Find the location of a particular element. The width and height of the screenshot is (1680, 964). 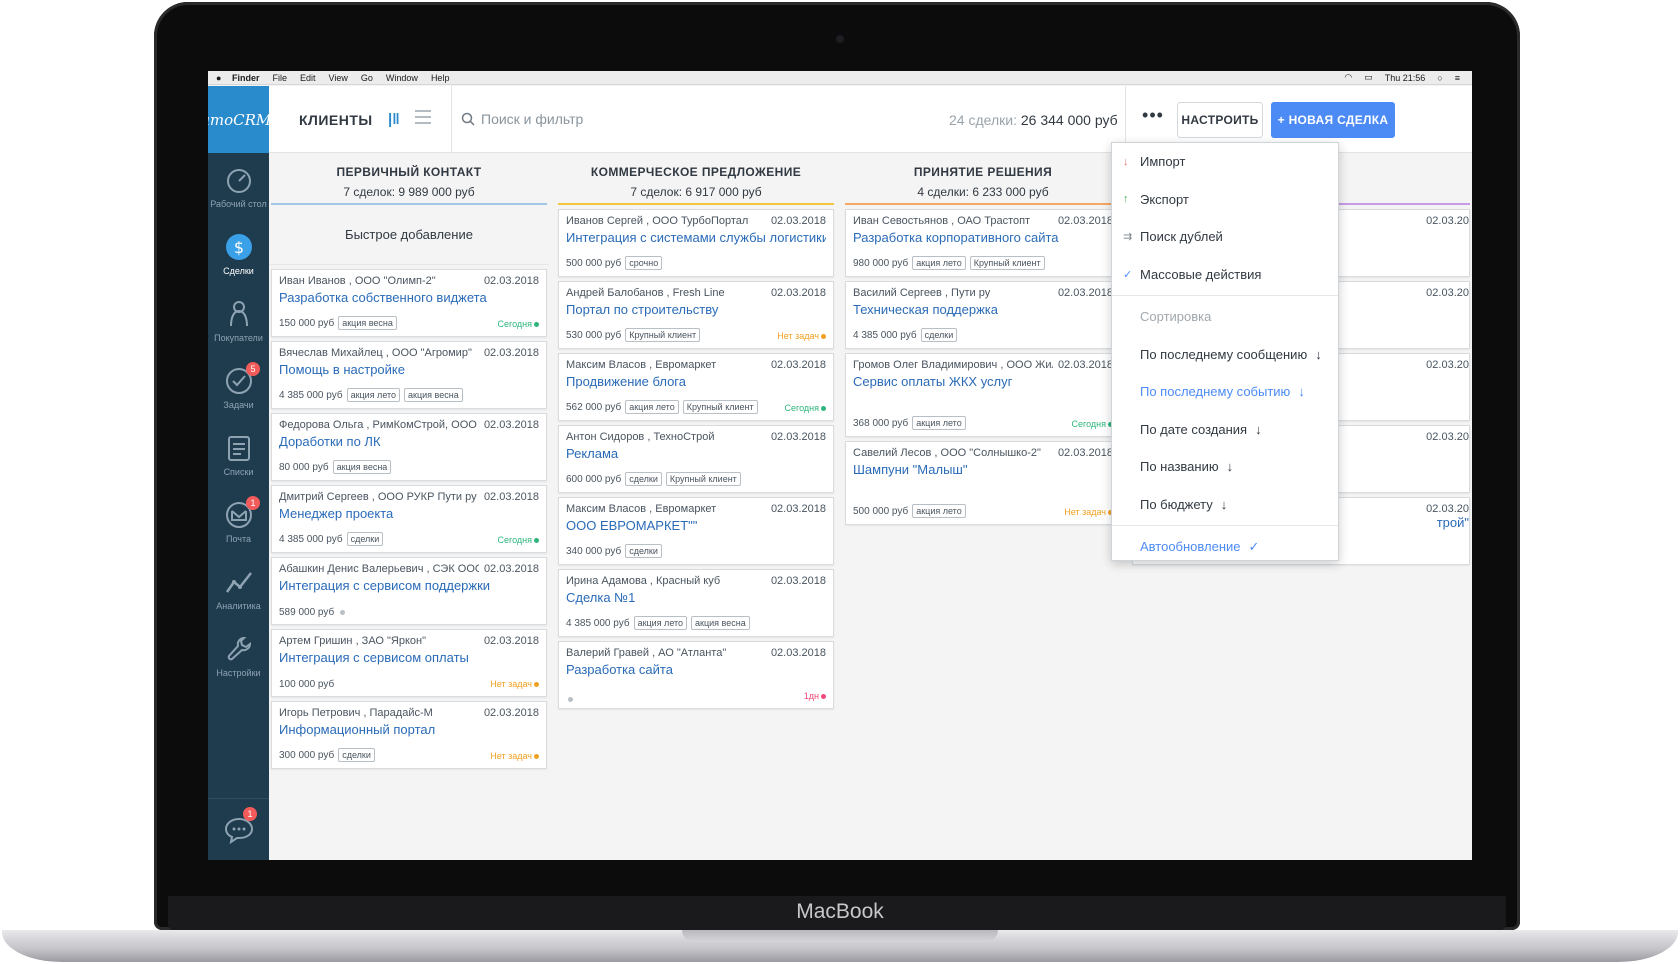

pipeline-view-icon: |‖ is located at coordinates (394, 119).